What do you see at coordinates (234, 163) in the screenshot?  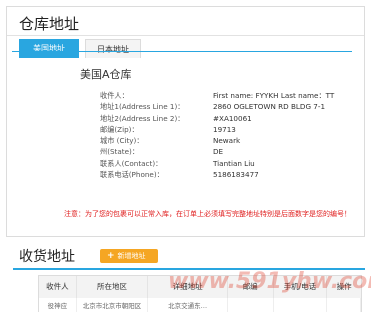 I see `address-value: Tiantian Liu` at bounding box center [234, 163].